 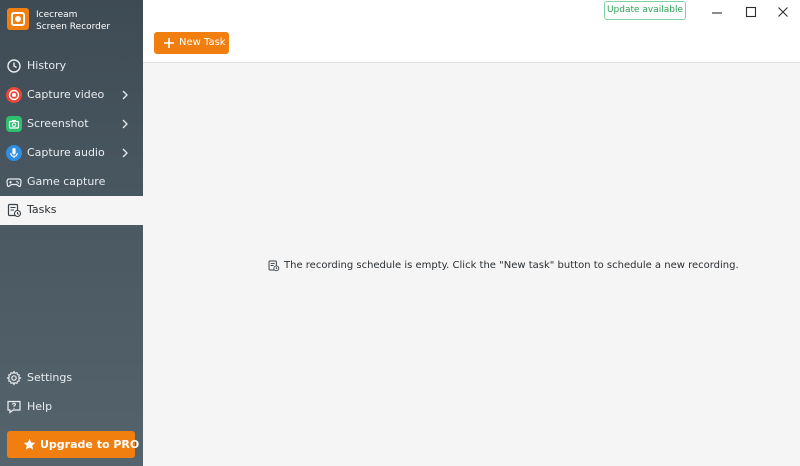 What do you see at coordinates (14, 124) in the screenshot?
I see `camera-icon` at bounding box center [14, 124].